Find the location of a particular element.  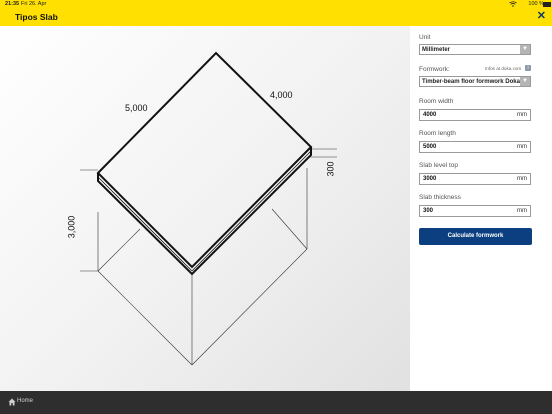

close-icon: ✕ is located at coordinates (541, 16).